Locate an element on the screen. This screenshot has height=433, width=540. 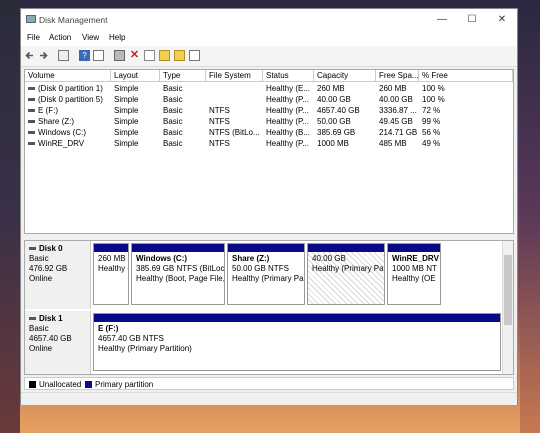
column-header-capacity: Capacity is located at coordinates (345, 76).